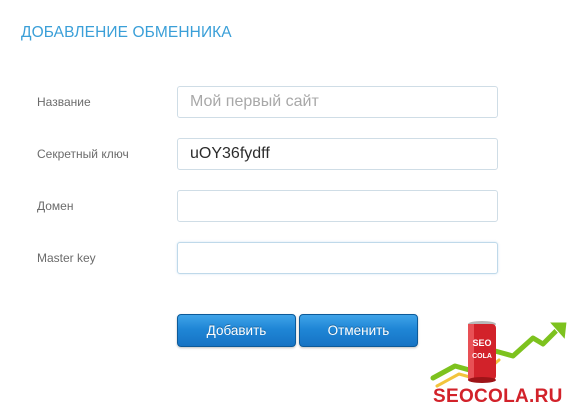 The height and width of the screenshot is (416, 585). What do you see at coordinates (358, 330) in the screenshot?
I see `cancel-button: Отменить` at bounding box center [358, 330].